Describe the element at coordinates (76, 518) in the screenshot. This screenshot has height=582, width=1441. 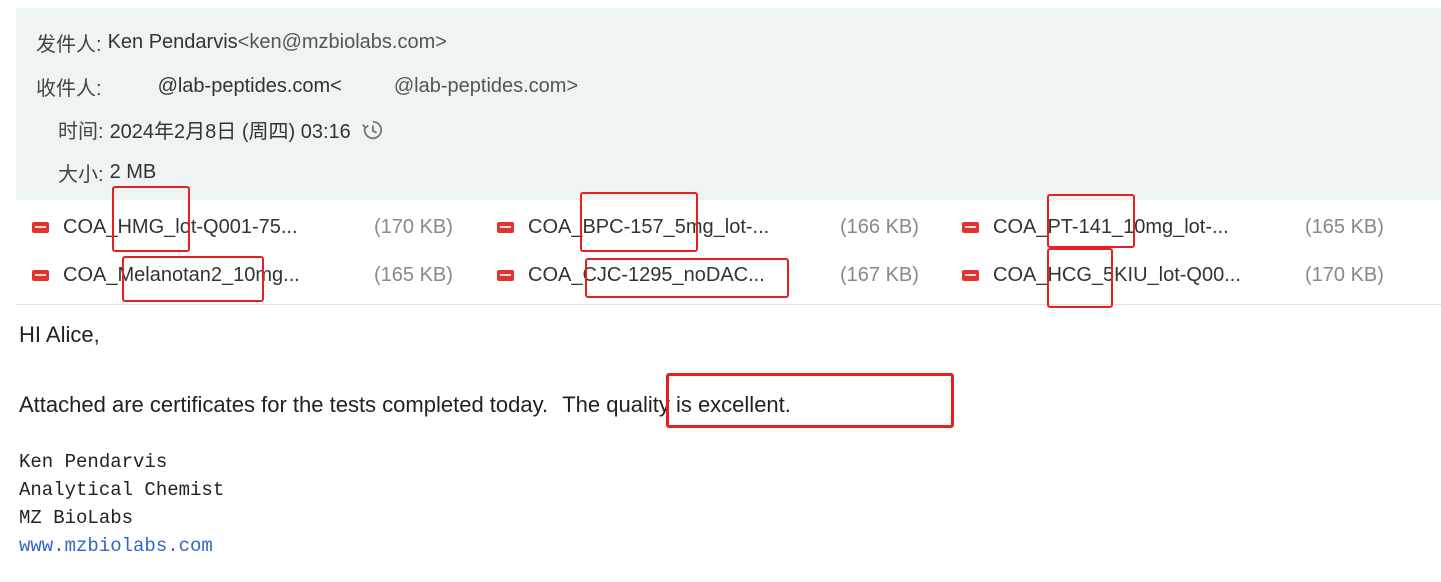
I see `signature-company: MZ BioLabs` at that location.